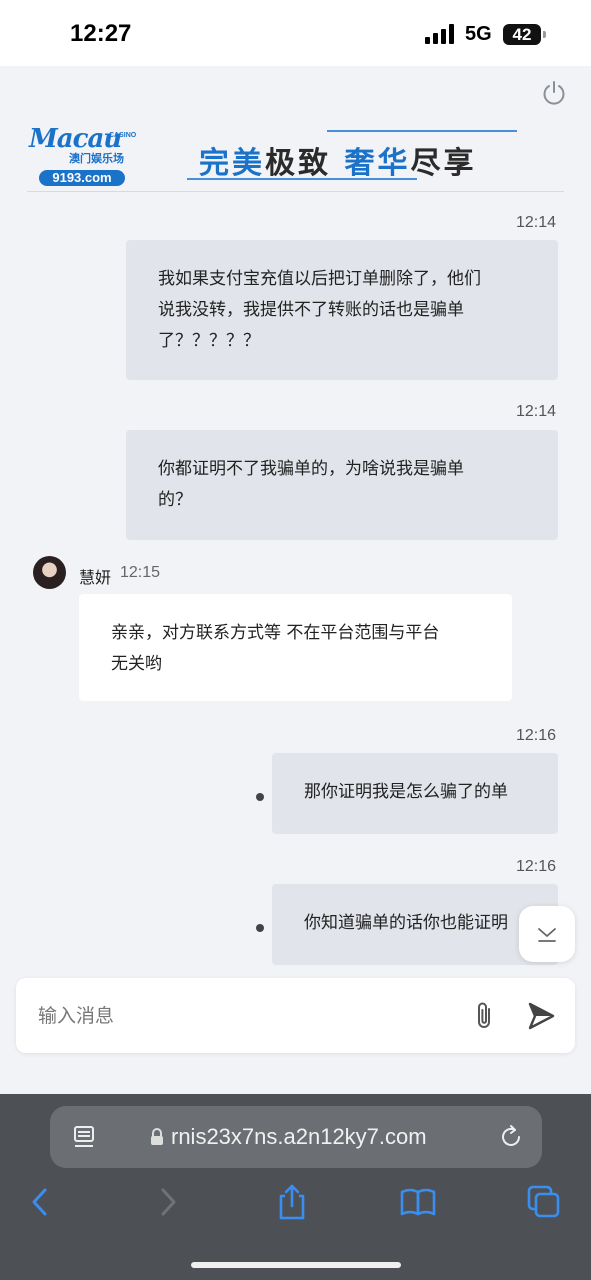  What do you see at coordinates (544, 1202) in the screenshot?
I see `tabs-icon` at bounding box center [544, 1202].